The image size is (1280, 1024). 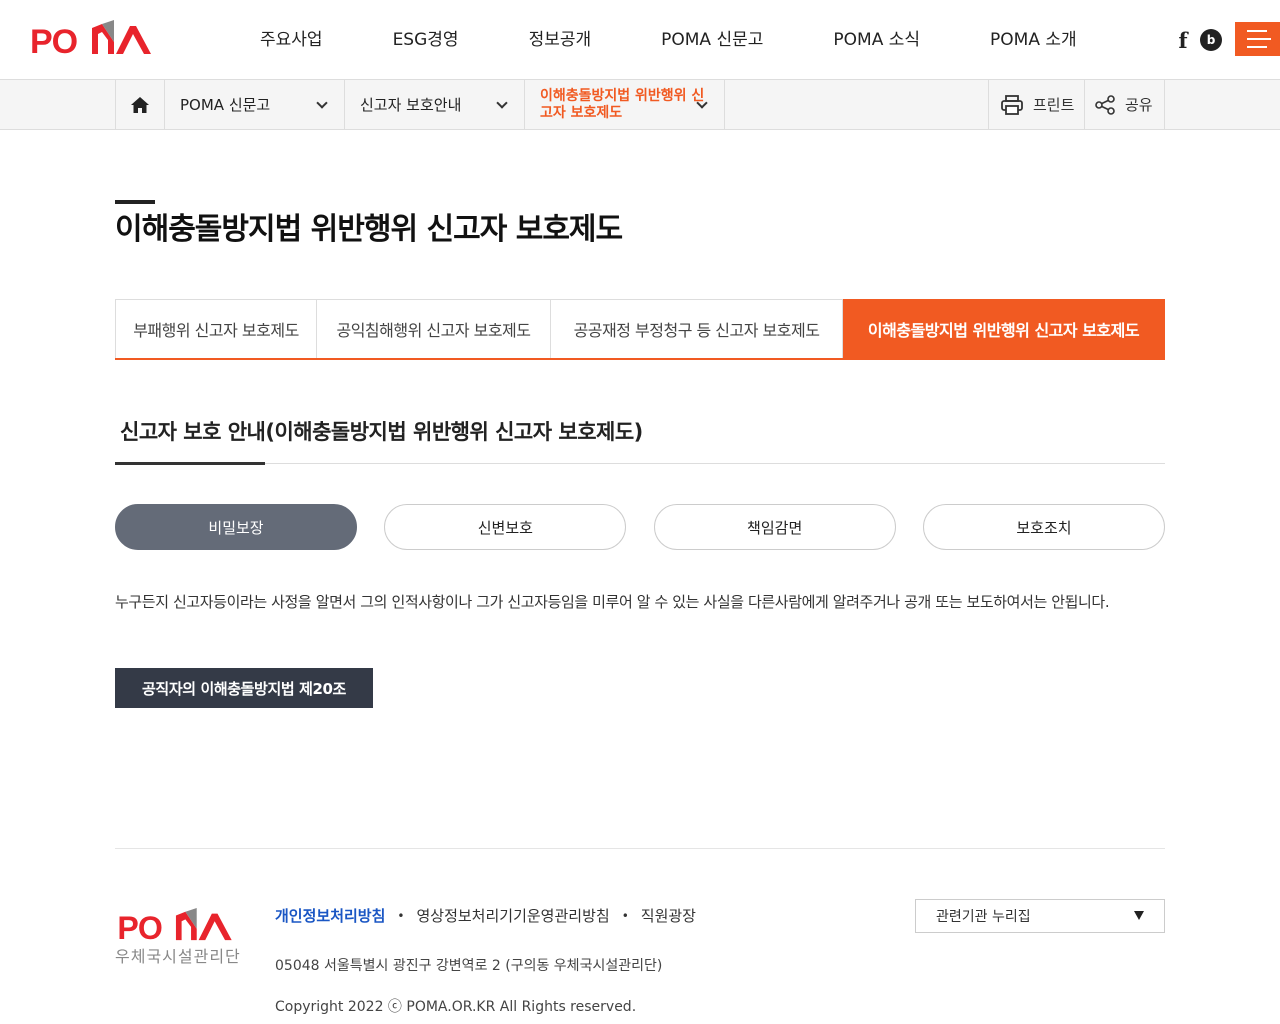 I want to click on tab-public-finance: 공공재정 부정청구 등 신고자 보호제도, so click(x=697, y=328).